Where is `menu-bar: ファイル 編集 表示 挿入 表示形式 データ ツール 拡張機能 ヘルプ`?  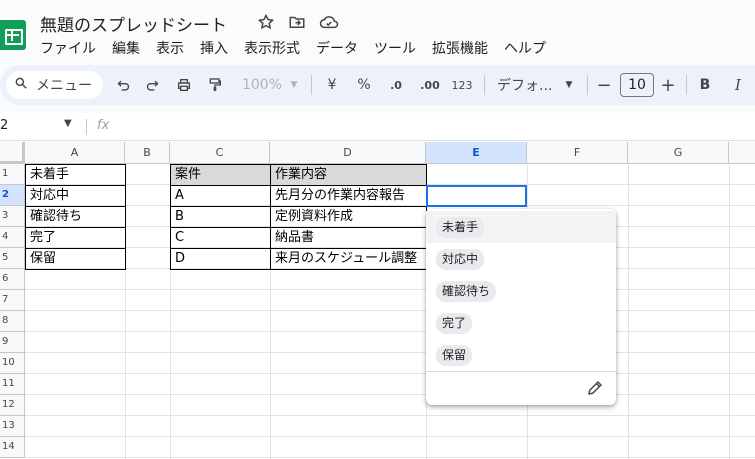
menu-bar: ファイル 編集 表示 挿入 表示形式 データ ツール 拡張機能 ヘルプ is located at coordinates (301, 48).